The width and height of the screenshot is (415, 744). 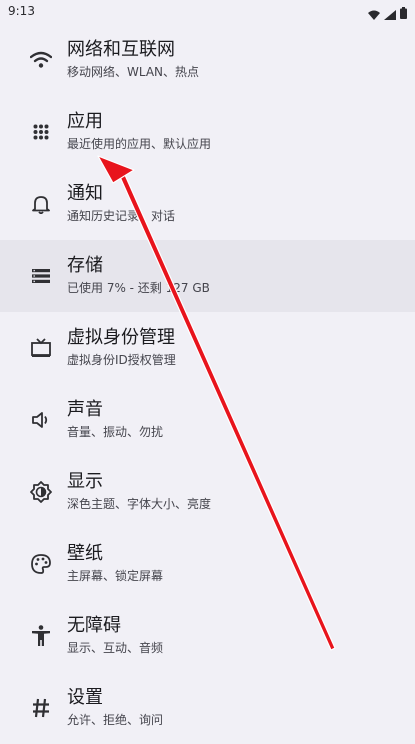 What do you see at coordinates (207, 12) in the screenshot?
I see `status-bar: 9:13` at bounding box center [207, 12].